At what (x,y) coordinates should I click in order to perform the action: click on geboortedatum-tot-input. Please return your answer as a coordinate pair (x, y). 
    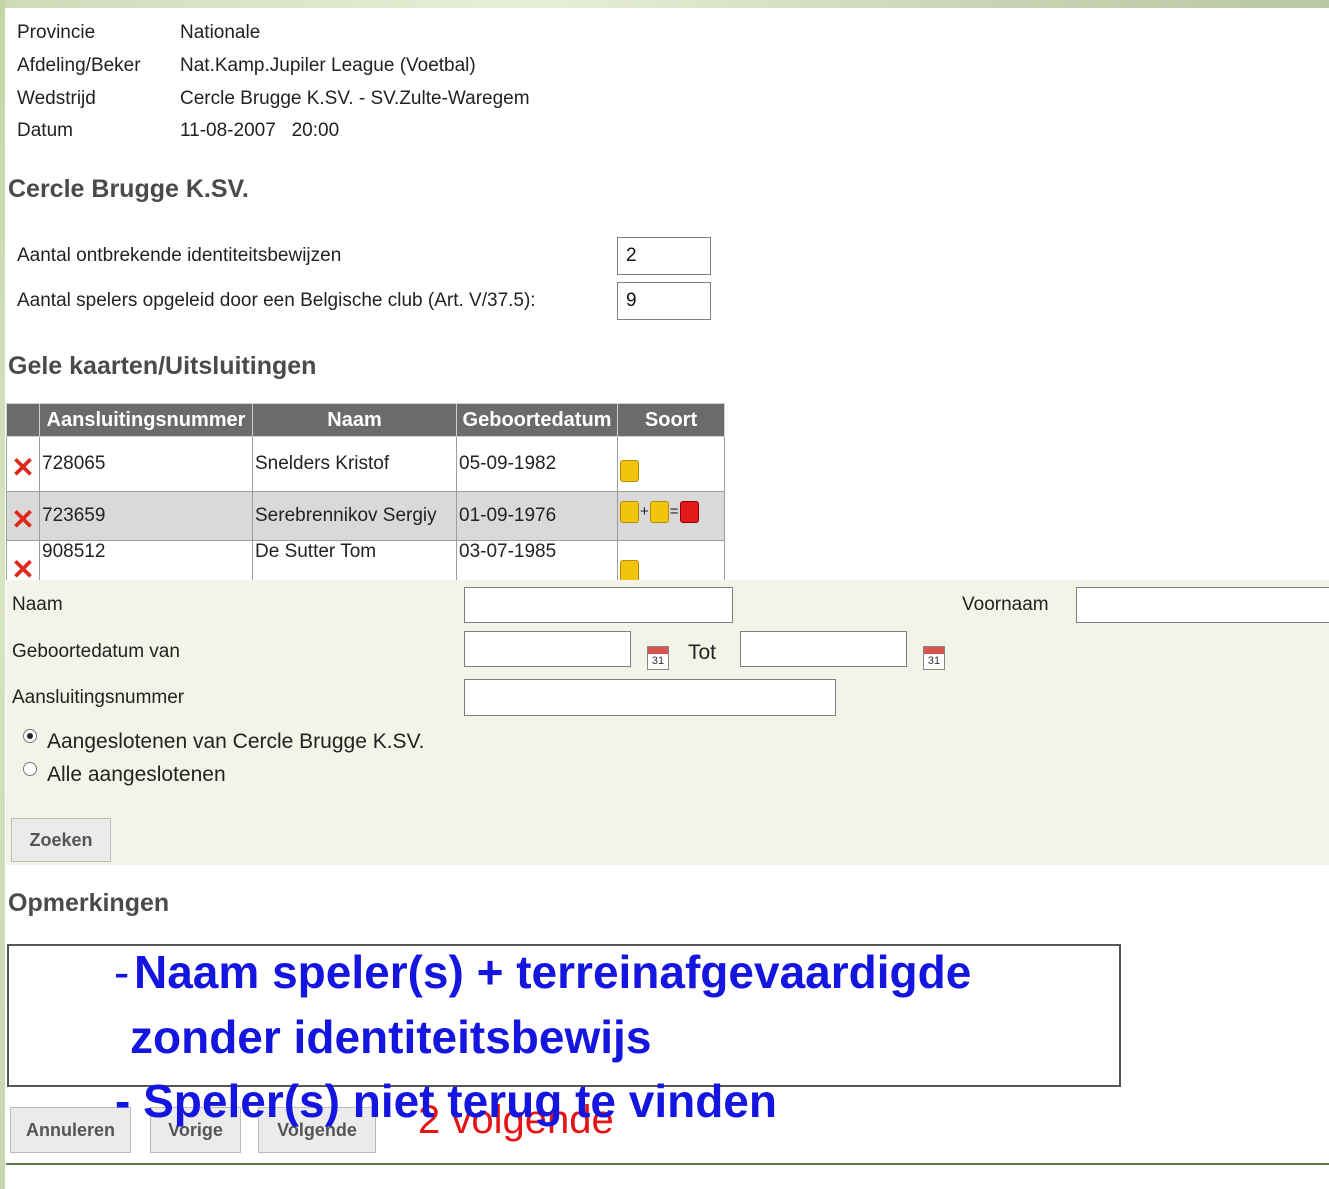
    Looking at the image, I should click on (823, 649).